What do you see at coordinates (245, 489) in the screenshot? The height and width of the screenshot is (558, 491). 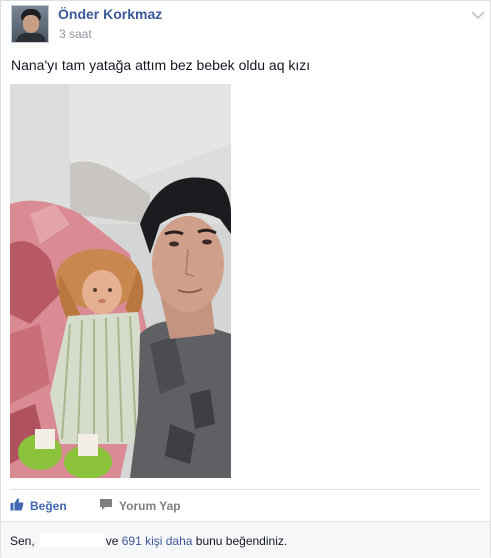 I see `actions-divider` at bounding box center [245, 489].